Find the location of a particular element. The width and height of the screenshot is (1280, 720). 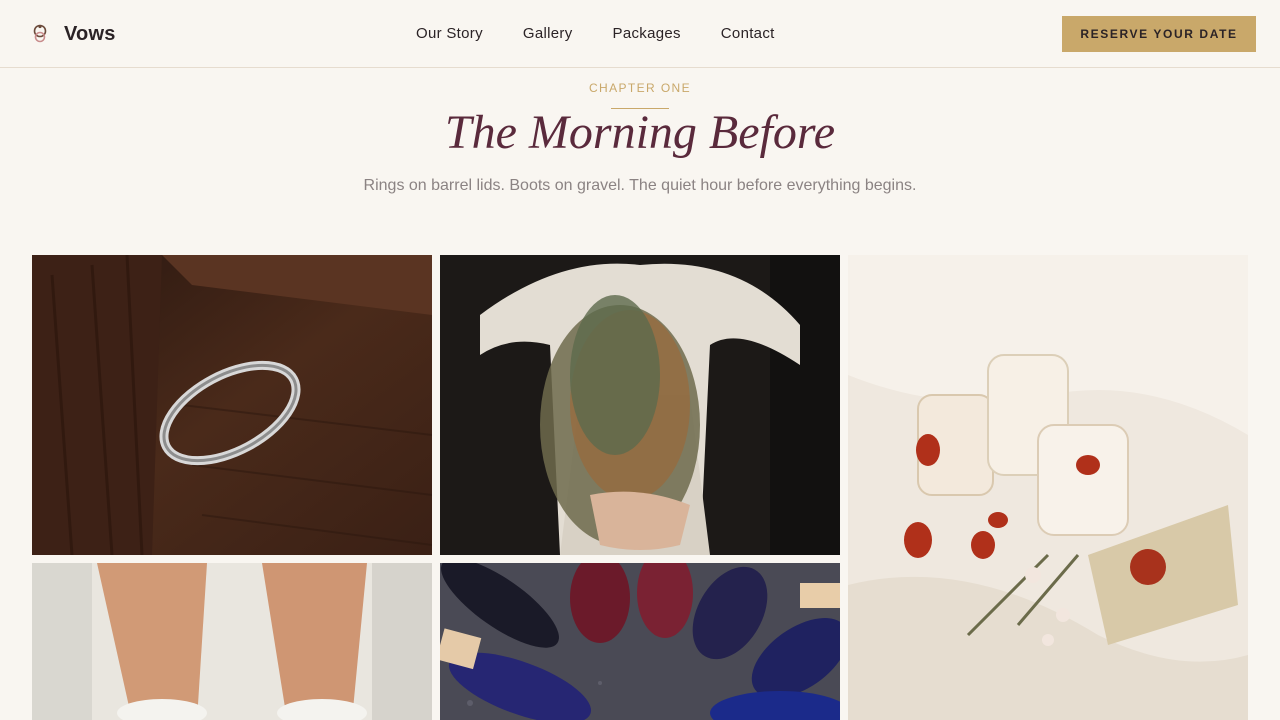

gallery-photo-shoes is located at coordinates (640, 641).